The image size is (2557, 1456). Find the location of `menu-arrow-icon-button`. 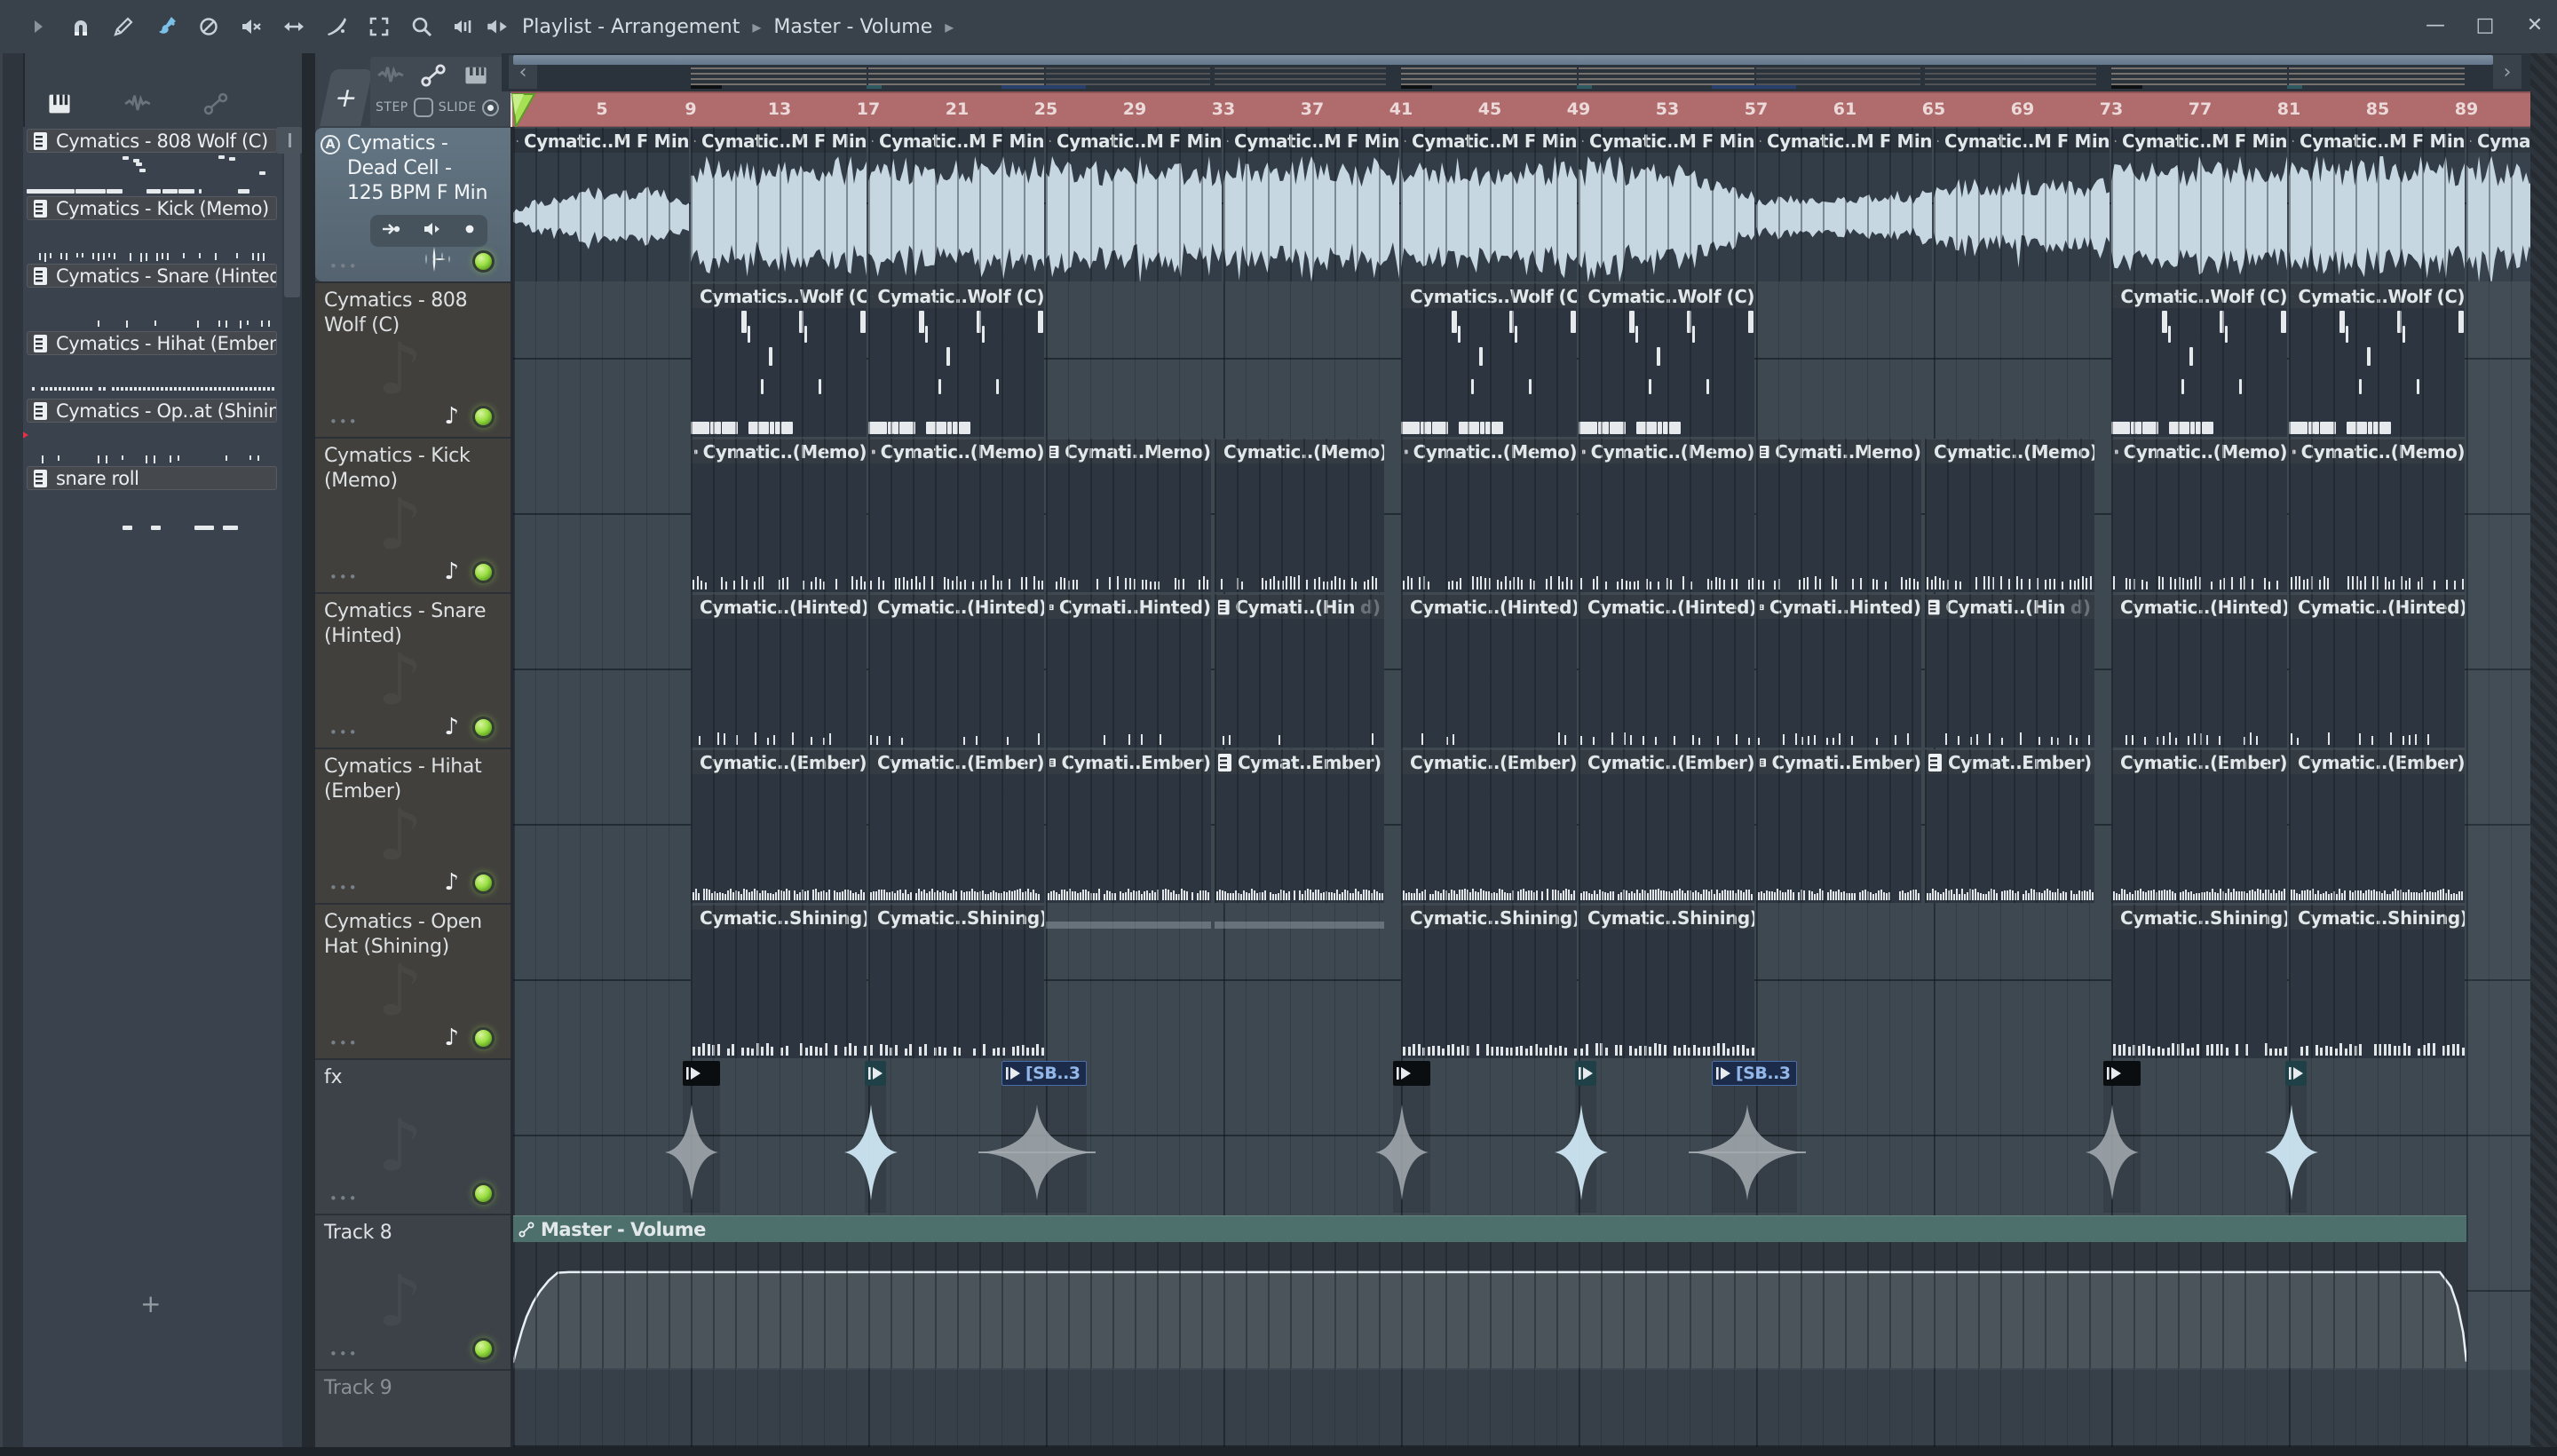

menu-arrow-icon-button is located at coordinates (38, 26).